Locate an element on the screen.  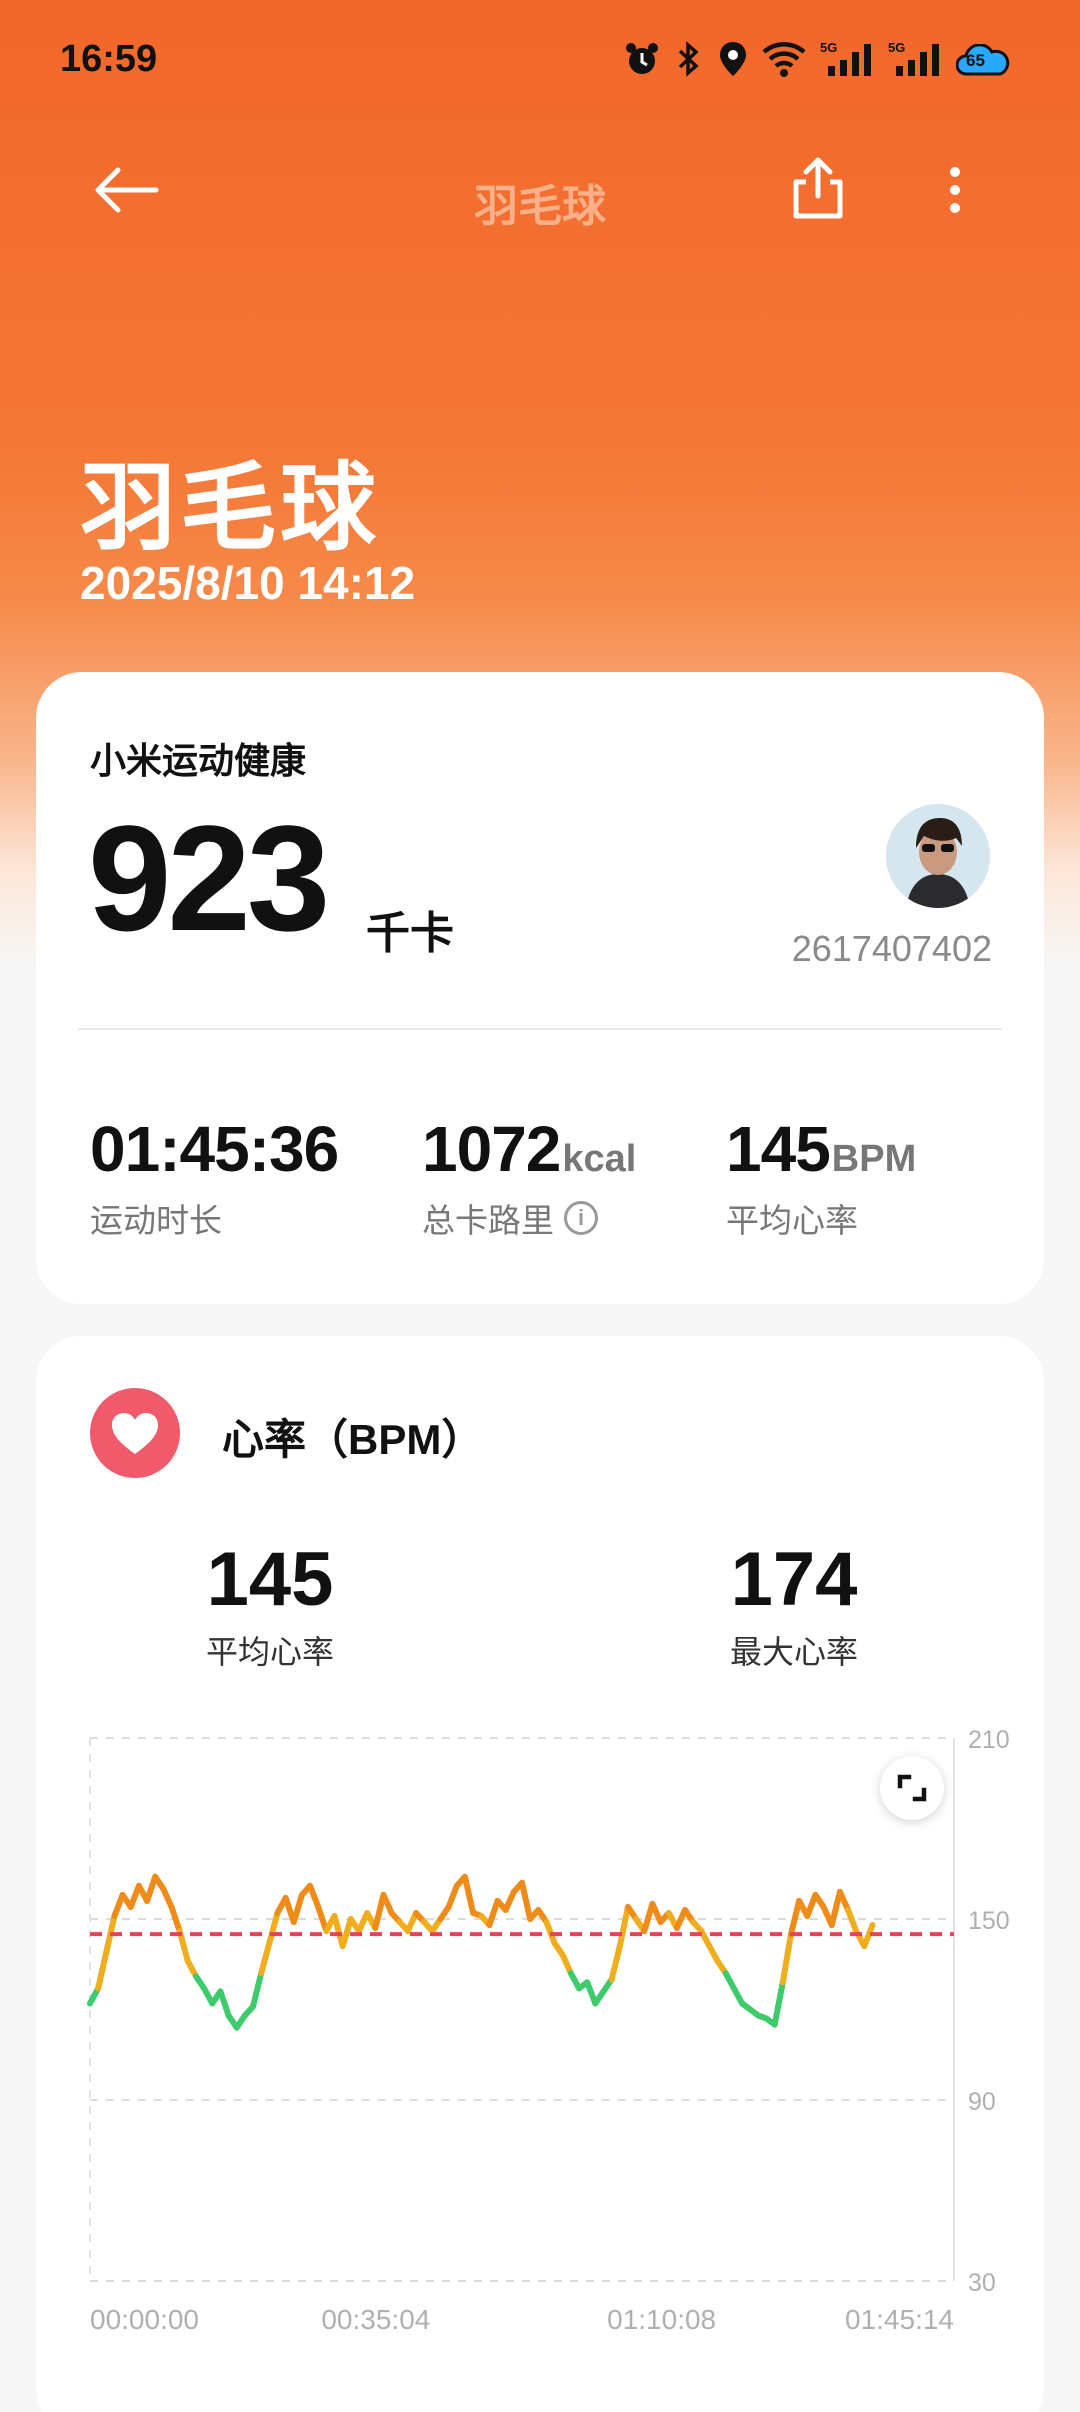
stat-value: 1072 is located at coordinates (491, 1149).